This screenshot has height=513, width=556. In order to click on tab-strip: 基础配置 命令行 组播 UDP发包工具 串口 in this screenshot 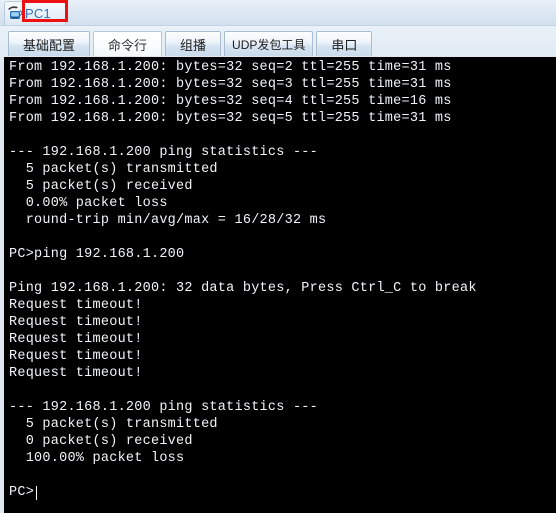, I will do `click(278, 41)`.